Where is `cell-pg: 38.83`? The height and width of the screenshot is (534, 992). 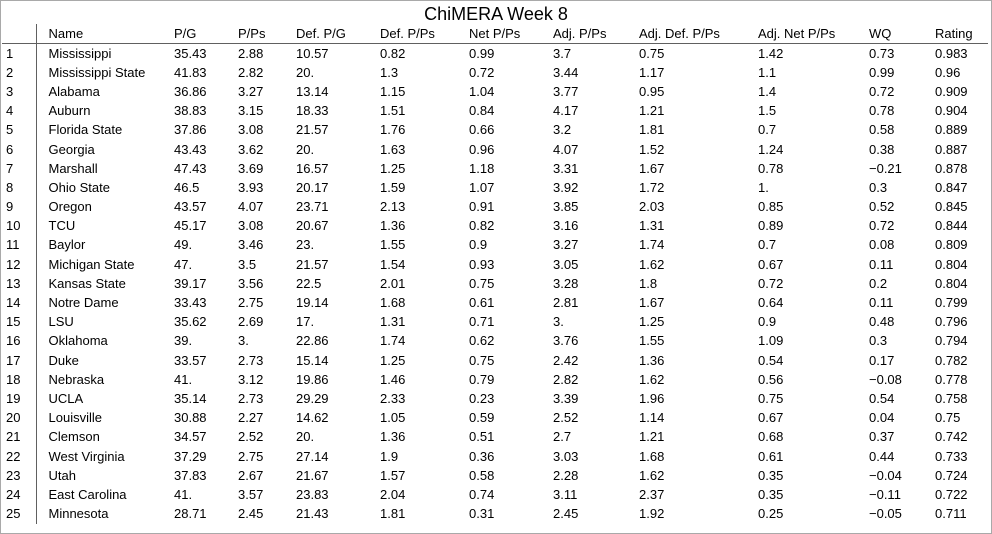 cell-pg: 38.83 is located at coordinates (190, 111).